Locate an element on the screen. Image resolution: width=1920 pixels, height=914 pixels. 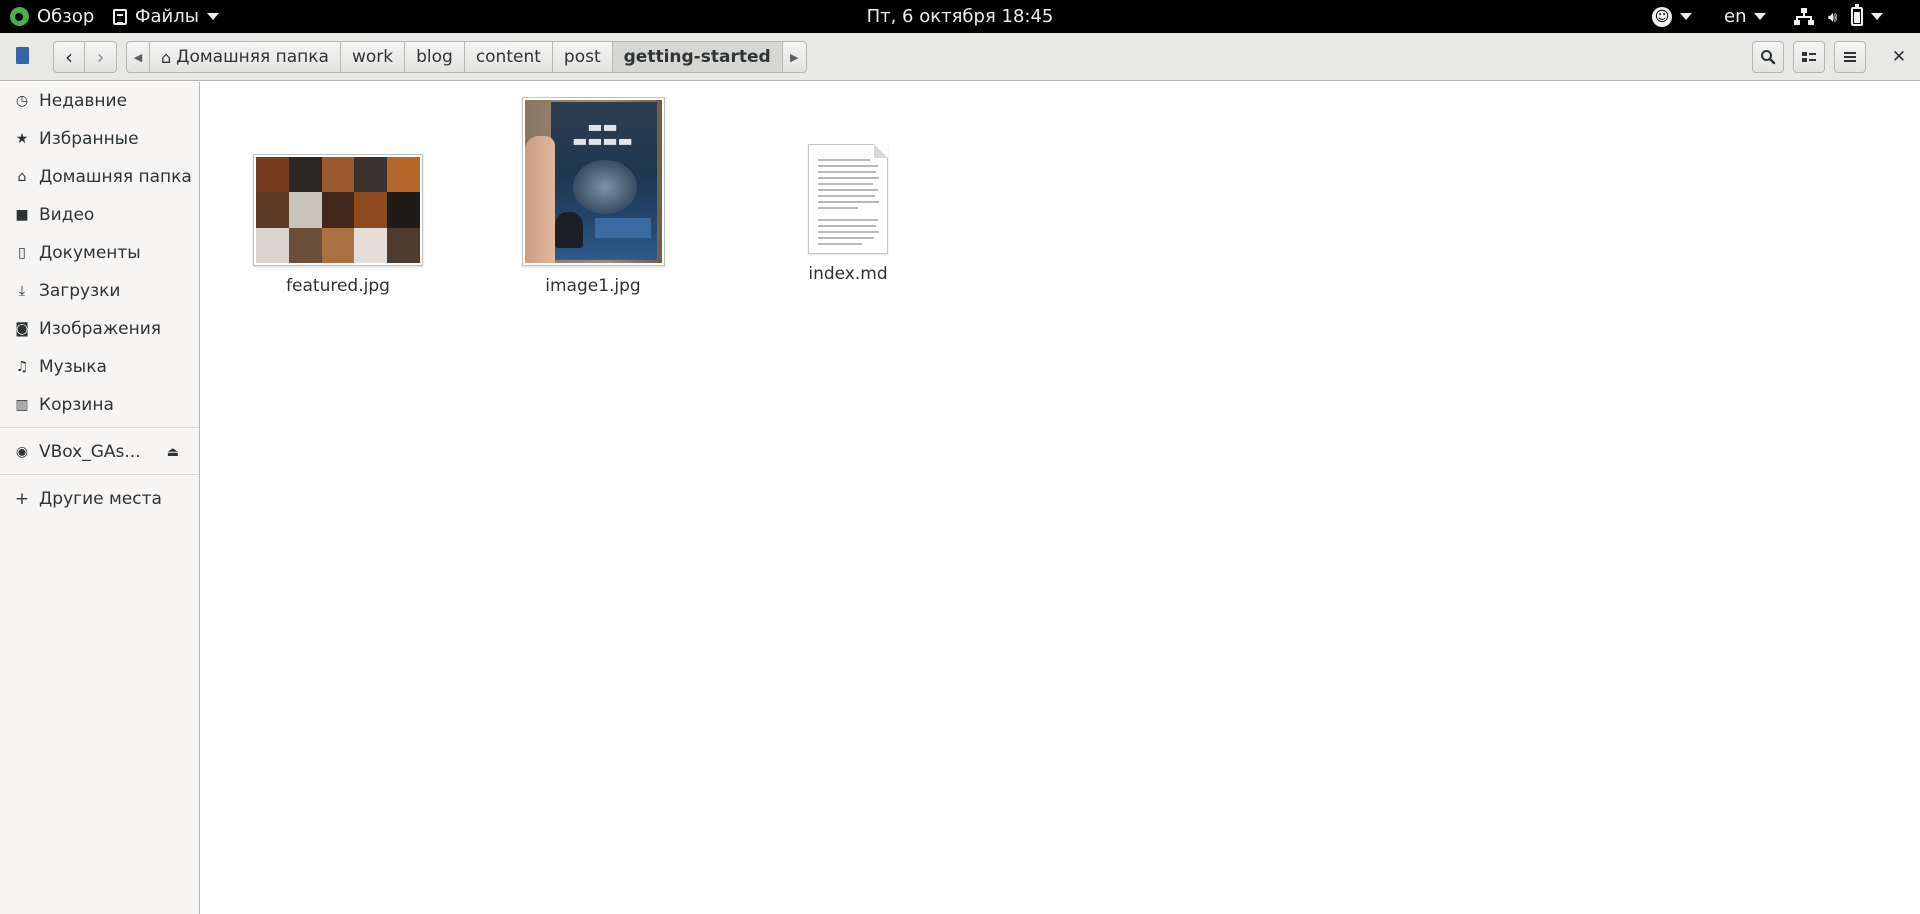
sidebar-item-music: ♫ Музыка is located at coordinates (99, 367).